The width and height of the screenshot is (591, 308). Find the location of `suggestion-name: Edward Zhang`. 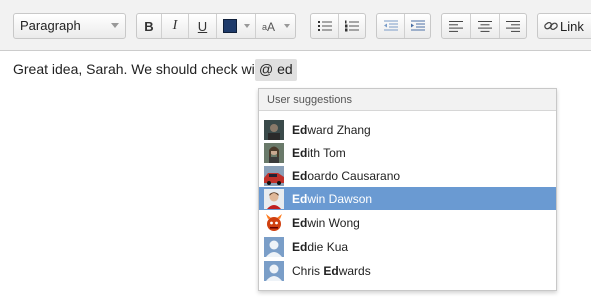

suggestion-name: Edward Zhang is located at coordinates (331, 130).